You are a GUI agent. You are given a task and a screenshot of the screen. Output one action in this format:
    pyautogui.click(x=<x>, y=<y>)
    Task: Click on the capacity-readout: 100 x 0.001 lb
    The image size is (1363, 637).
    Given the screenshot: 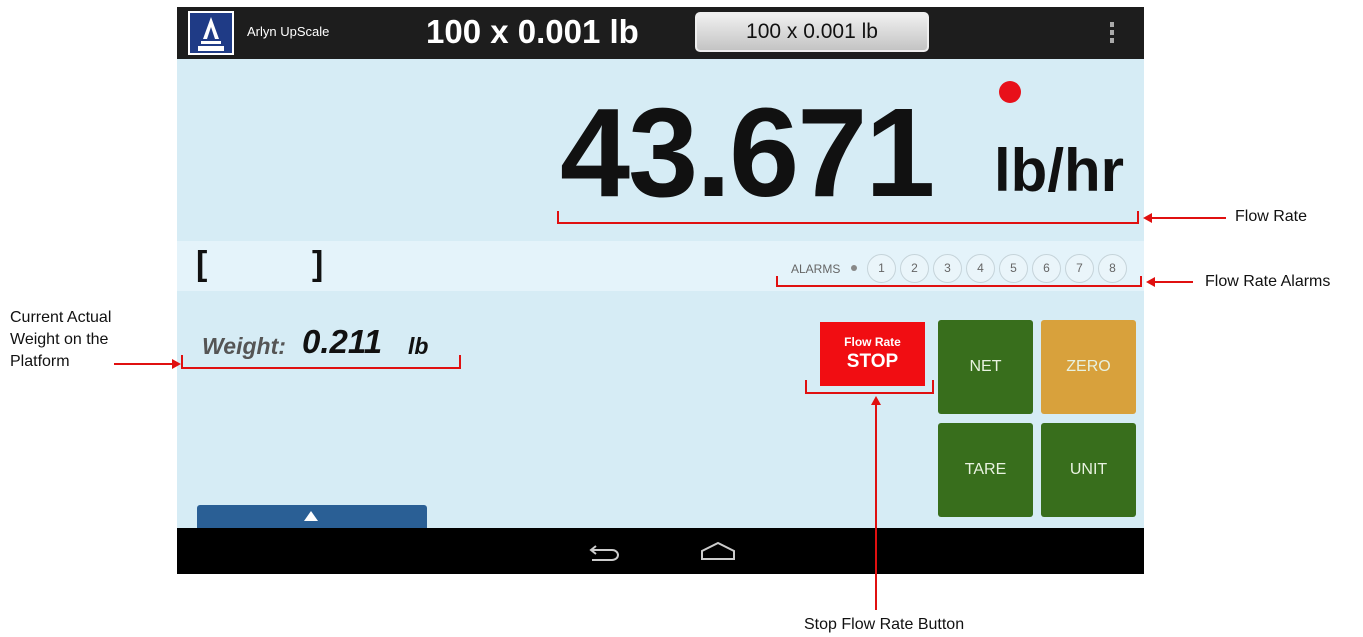 What is the action you would take?
    pyautogui.click(x=532, y=31)
    